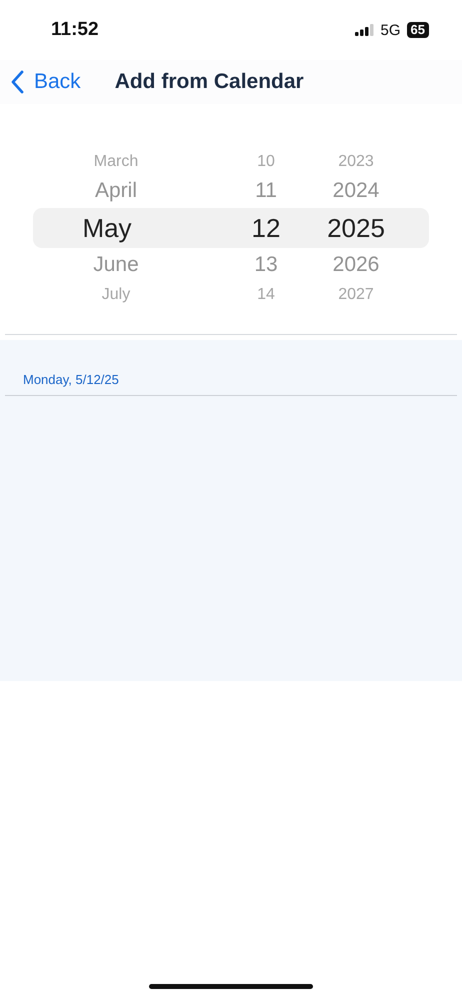 Image resolution: width=462 pixels, height=999 pixels. Describe the element at coordinates (116, 161) in the screenshot. I see `month-option: March` at that location.